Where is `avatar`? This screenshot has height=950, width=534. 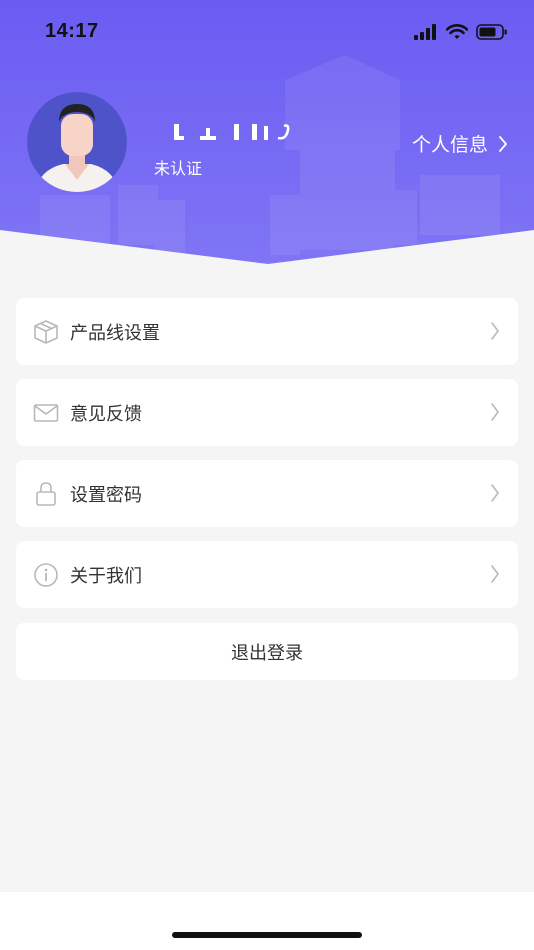
avatar is located at coordinates (77, 142).